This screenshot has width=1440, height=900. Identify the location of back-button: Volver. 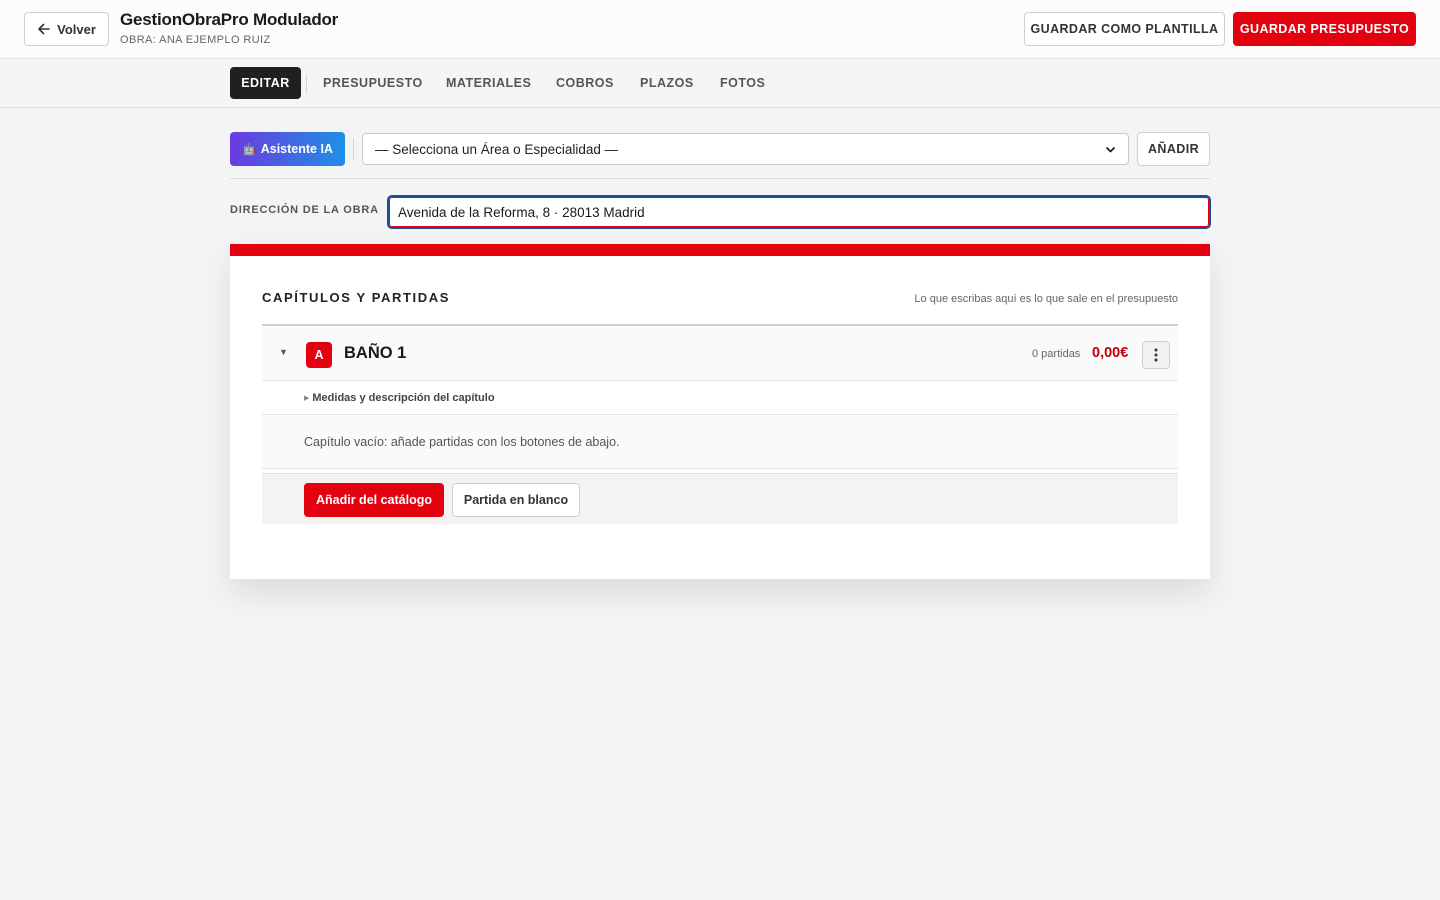
(66, 29).